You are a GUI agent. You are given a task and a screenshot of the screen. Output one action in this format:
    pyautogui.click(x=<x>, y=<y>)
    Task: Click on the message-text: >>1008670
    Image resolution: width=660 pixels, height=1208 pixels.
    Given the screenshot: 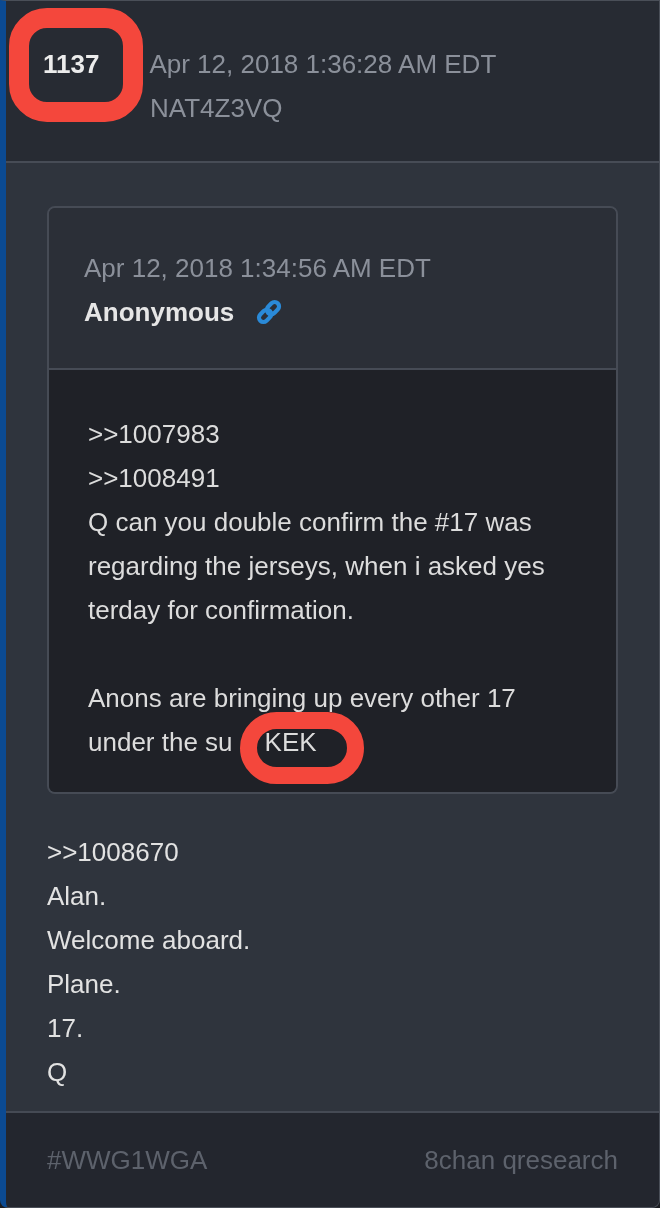 What is the action you would take?
    pyautogui.click(x=113, y=852)
    